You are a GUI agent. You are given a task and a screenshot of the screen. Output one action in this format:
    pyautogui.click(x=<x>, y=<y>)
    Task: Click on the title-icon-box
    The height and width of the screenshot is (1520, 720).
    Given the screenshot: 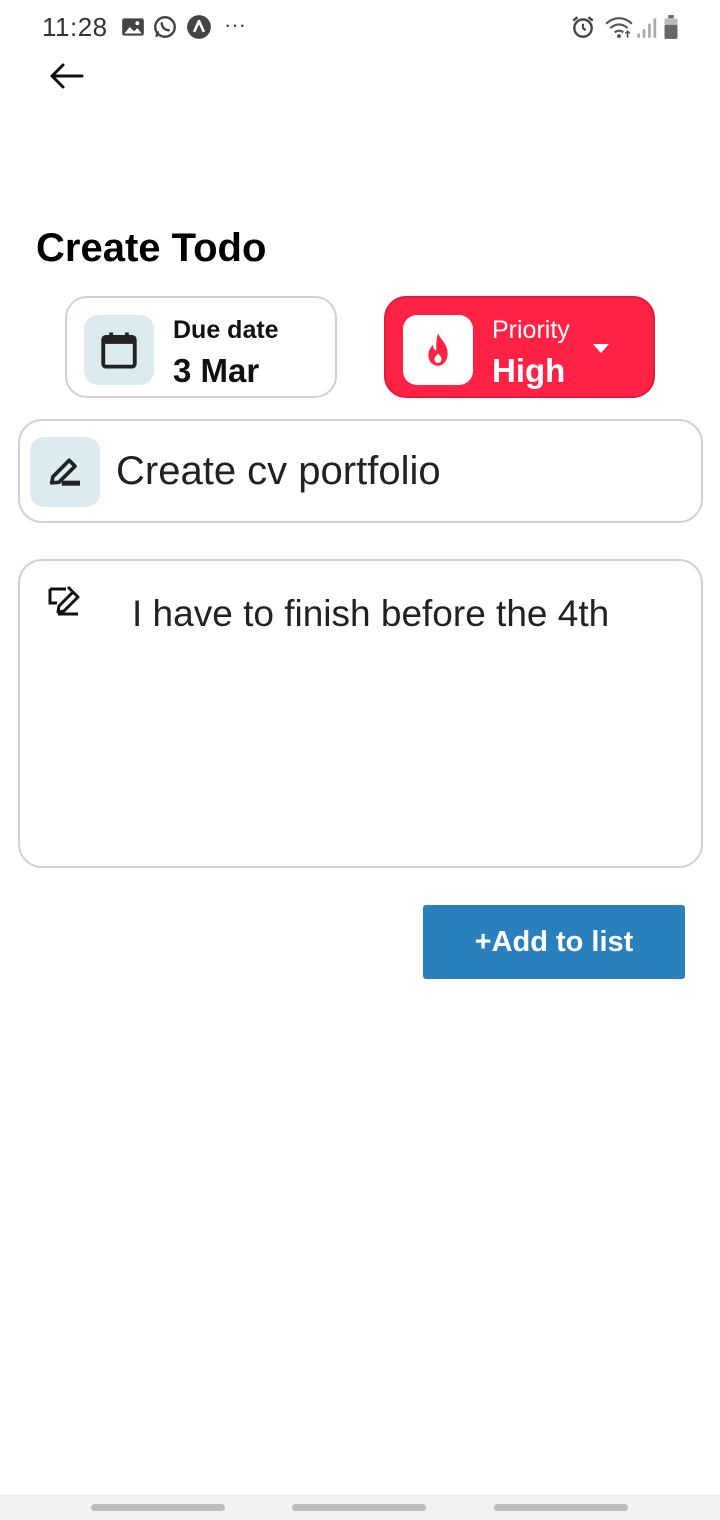 What is the action you would take?
    pyautogui.click(x=65, y=472)
    